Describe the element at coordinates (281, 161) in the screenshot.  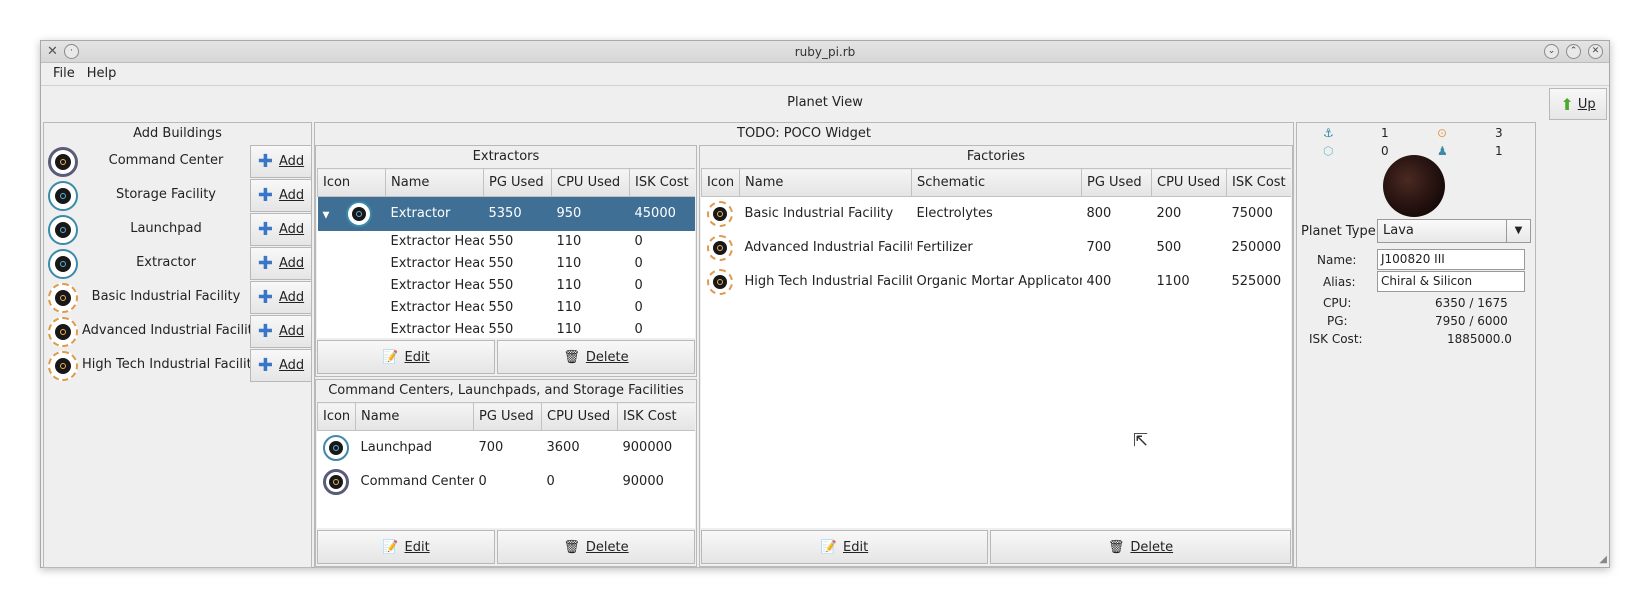
I see `add-command-center-button: ✚ Add` at that location.